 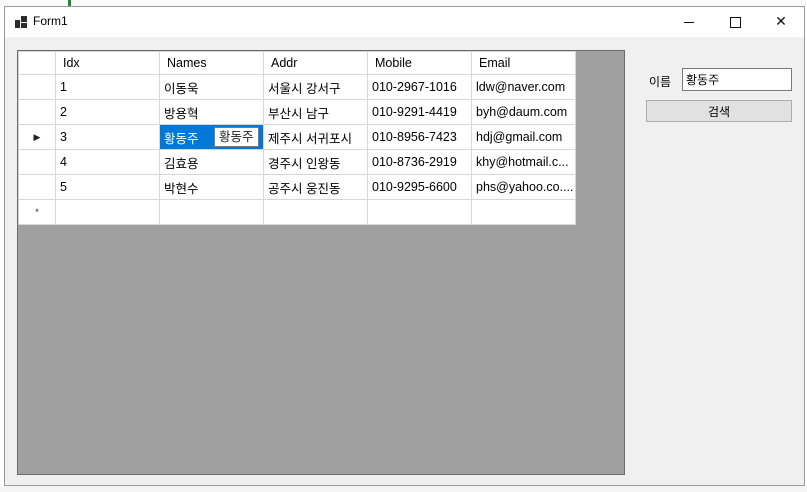 I want to click on table-row: 2 방용혁 부산시 남구 010-9291-4419 byh@daum.com, so click(x=297, y=112).